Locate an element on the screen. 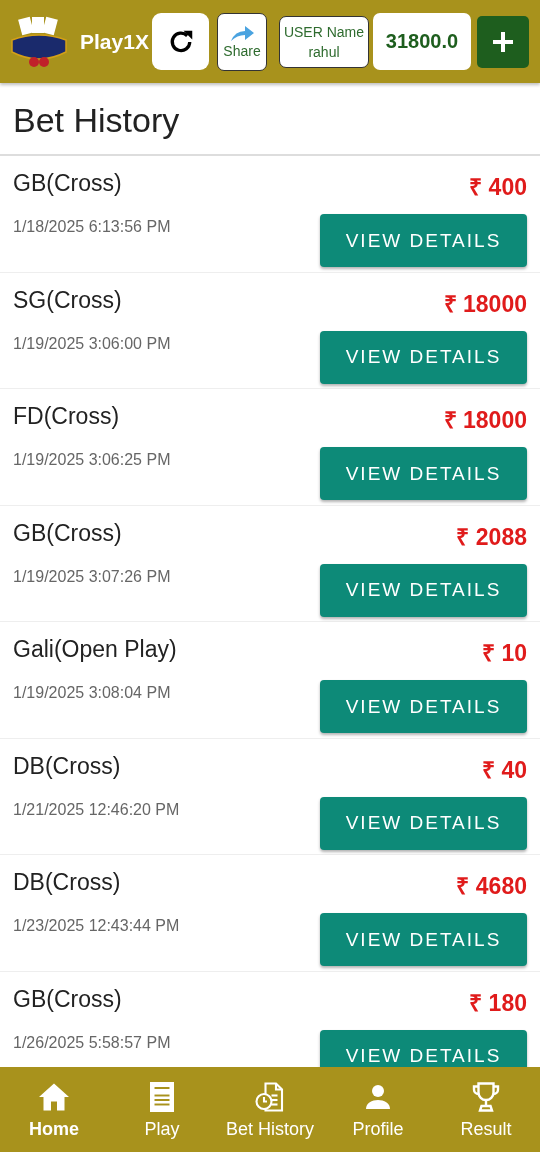 The width and height of the screenshot is (540, 1152). bet-time: 1/21/2025 12:46:20 PM is located at coordinates (97, 810).